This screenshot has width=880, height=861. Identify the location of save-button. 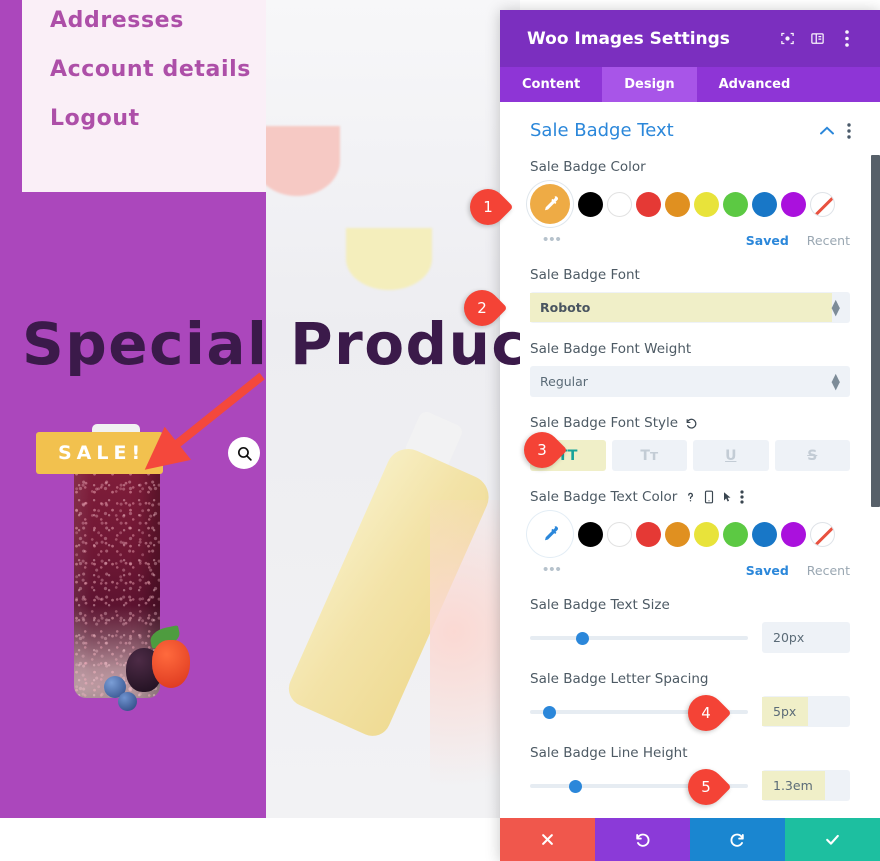
(832, 839).